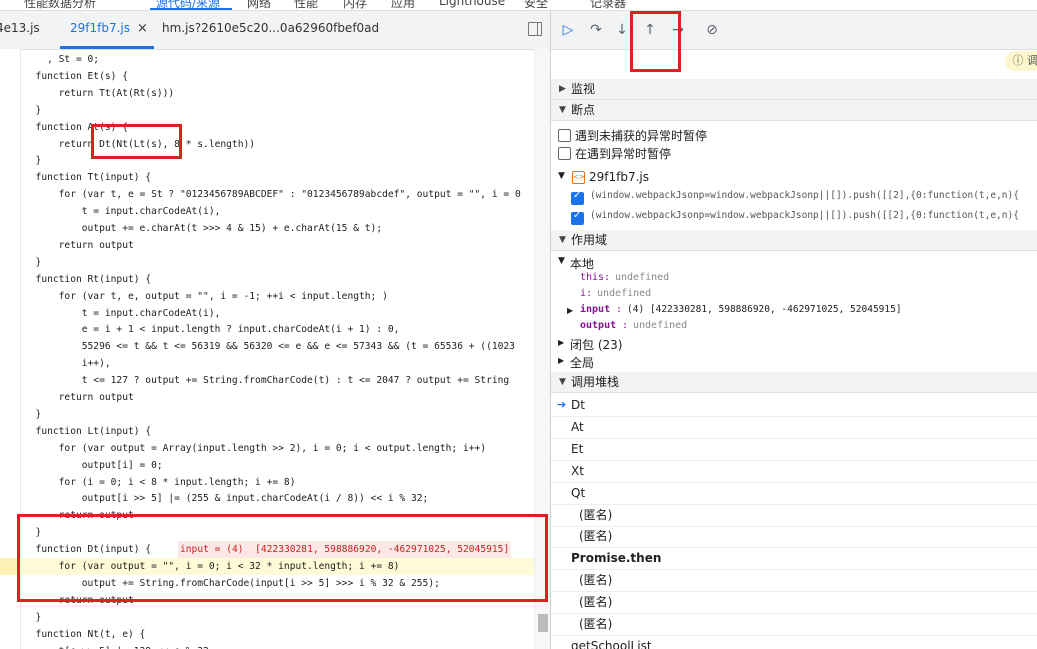  What do you see at coordinates (582, 363) in the screenshot?
I see `scope-global-label: 全局` at bounding box center [582, 363].